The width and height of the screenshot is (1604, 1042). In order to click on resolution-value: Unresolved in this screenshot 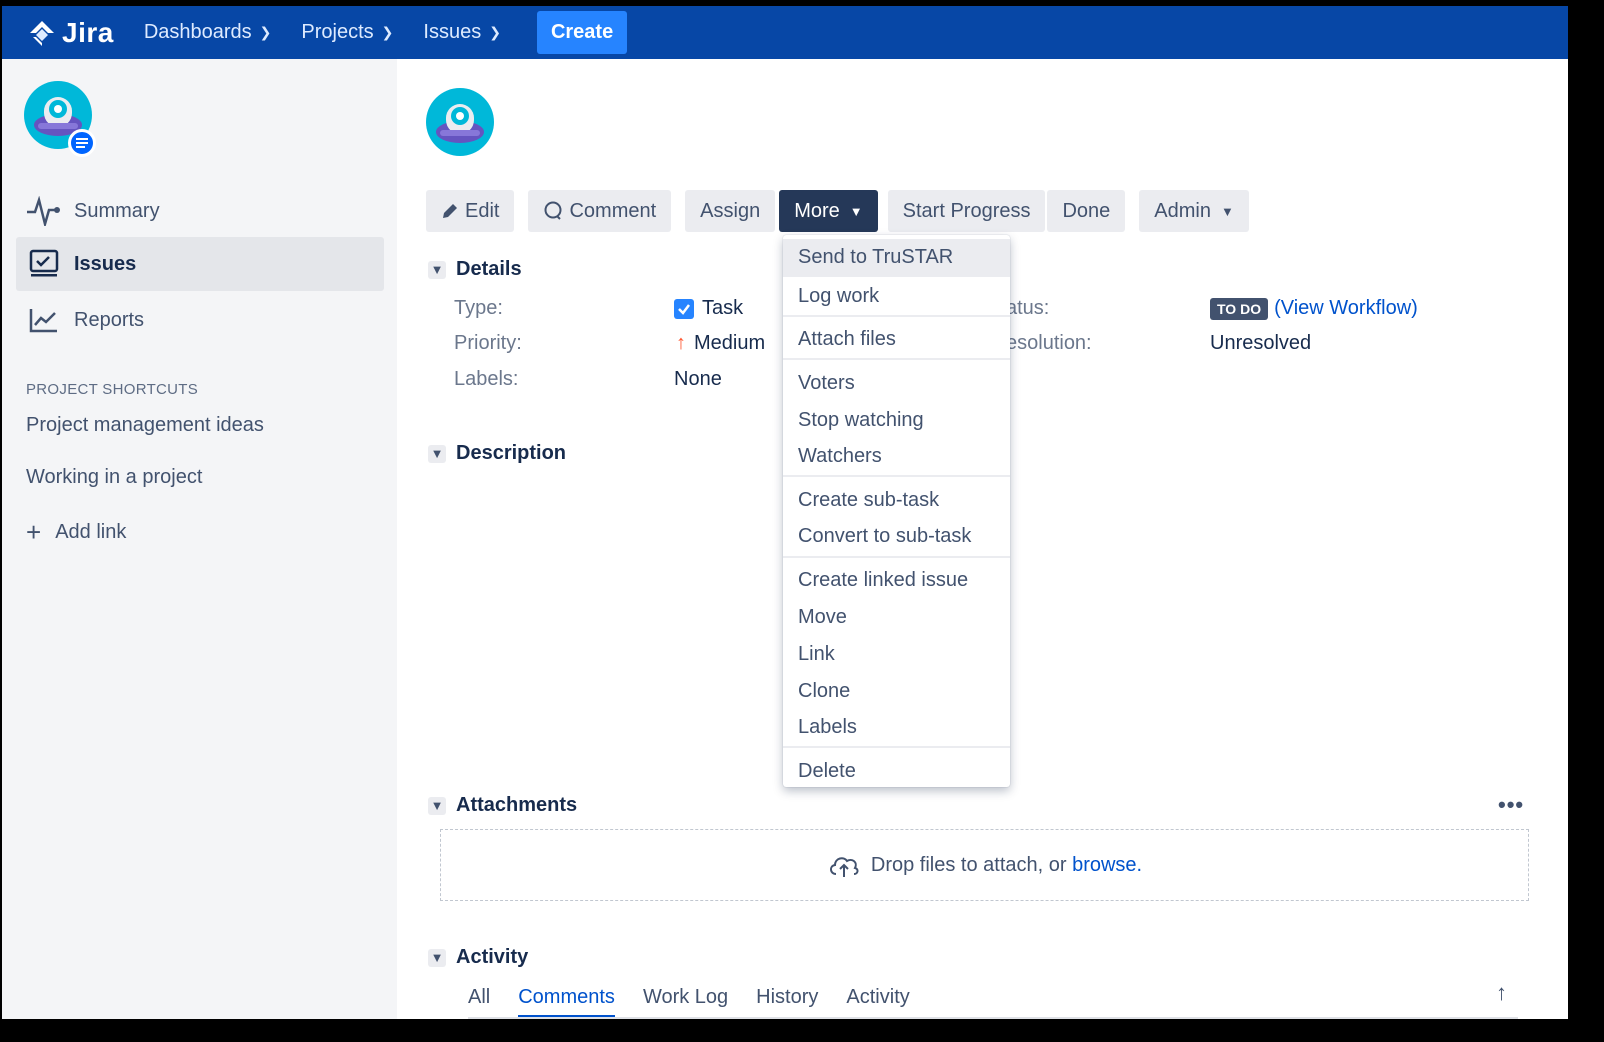, I will do `click(1261, 343)`.